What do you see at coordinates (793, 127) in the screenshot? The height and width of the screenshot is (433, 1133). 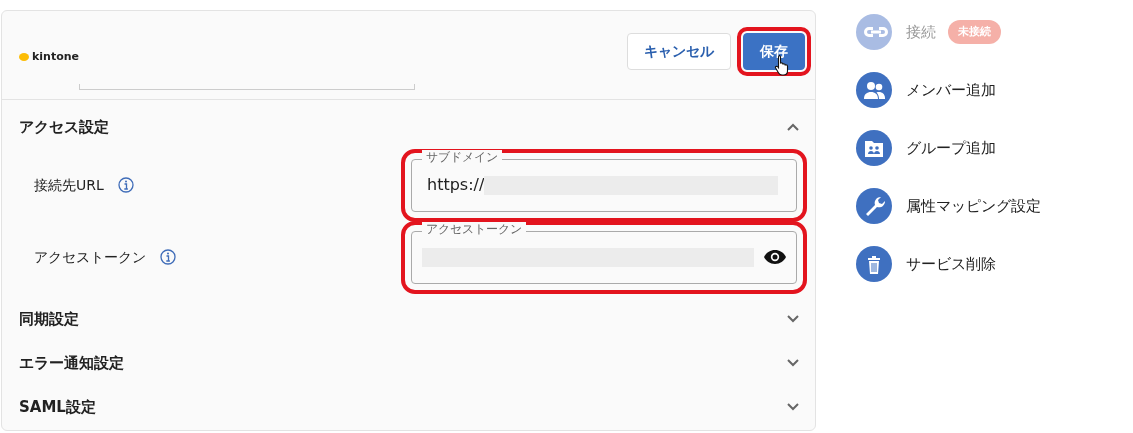 I see `chevron-up-icon` at bounding box center [793, 127].